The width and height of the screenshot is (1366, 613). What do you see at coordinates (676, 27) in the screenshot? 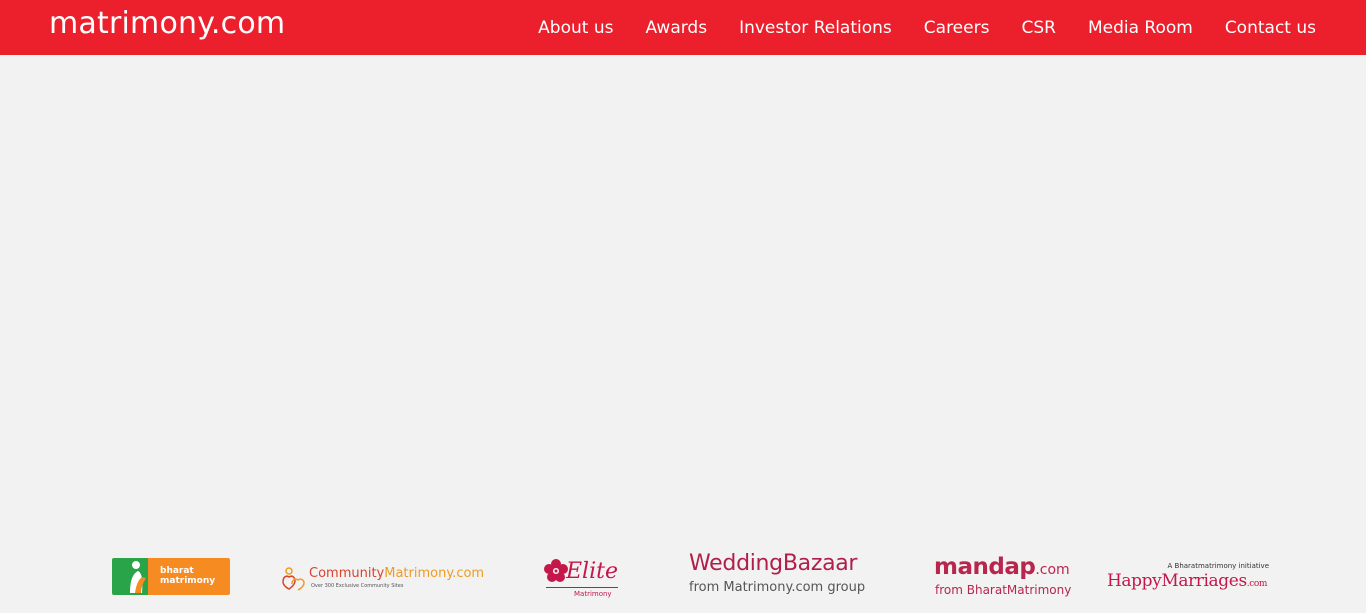
I see `nav-awards: Awards` at bounding box center [676, 27].